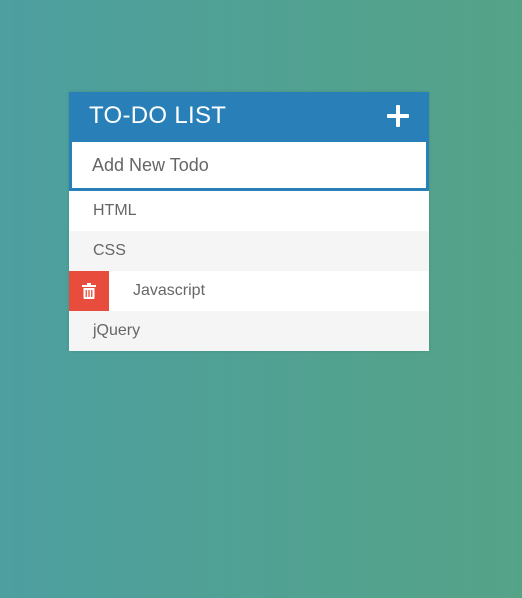 This screenshot has height=598, width=522. I want to click on todo-item: jQuery, so click(249, 331).